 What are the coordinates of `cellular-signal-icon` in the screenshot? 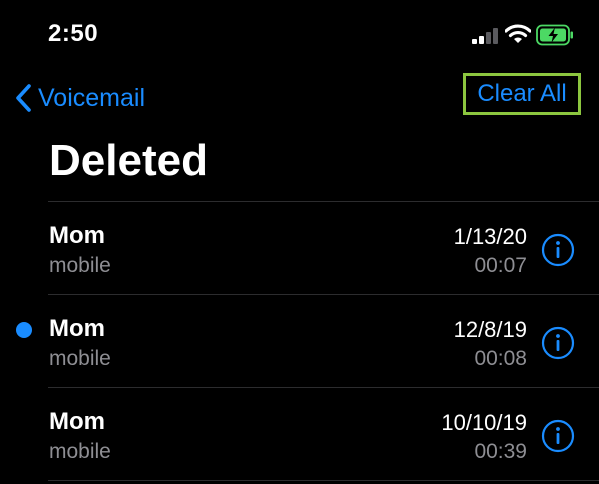 It's located at (485, 36).